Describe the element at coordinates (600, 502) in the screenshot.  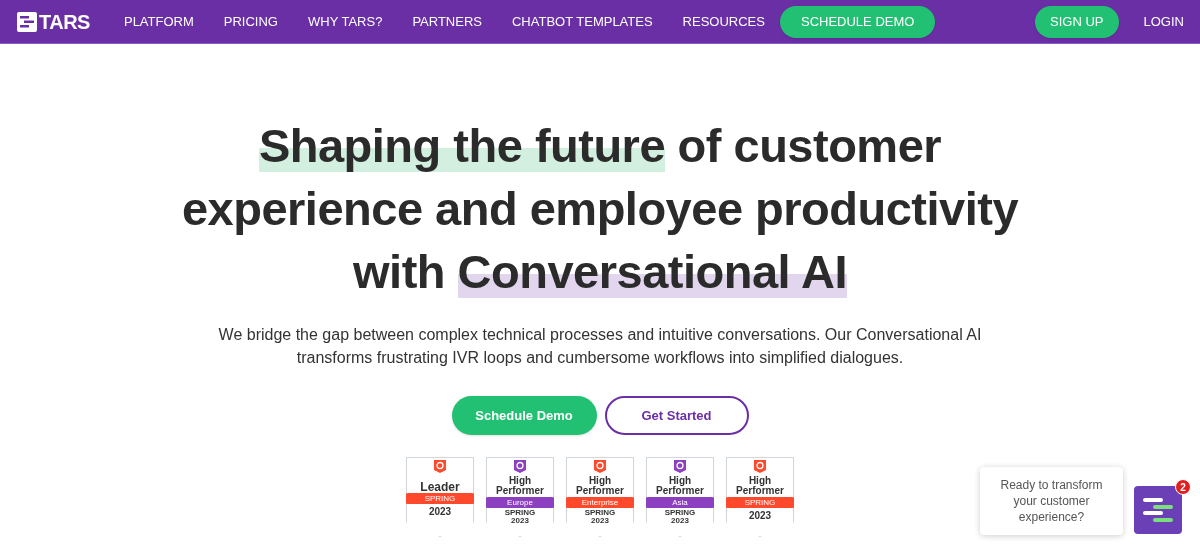
I see `badge-ribbon: Enterprise` at that location.